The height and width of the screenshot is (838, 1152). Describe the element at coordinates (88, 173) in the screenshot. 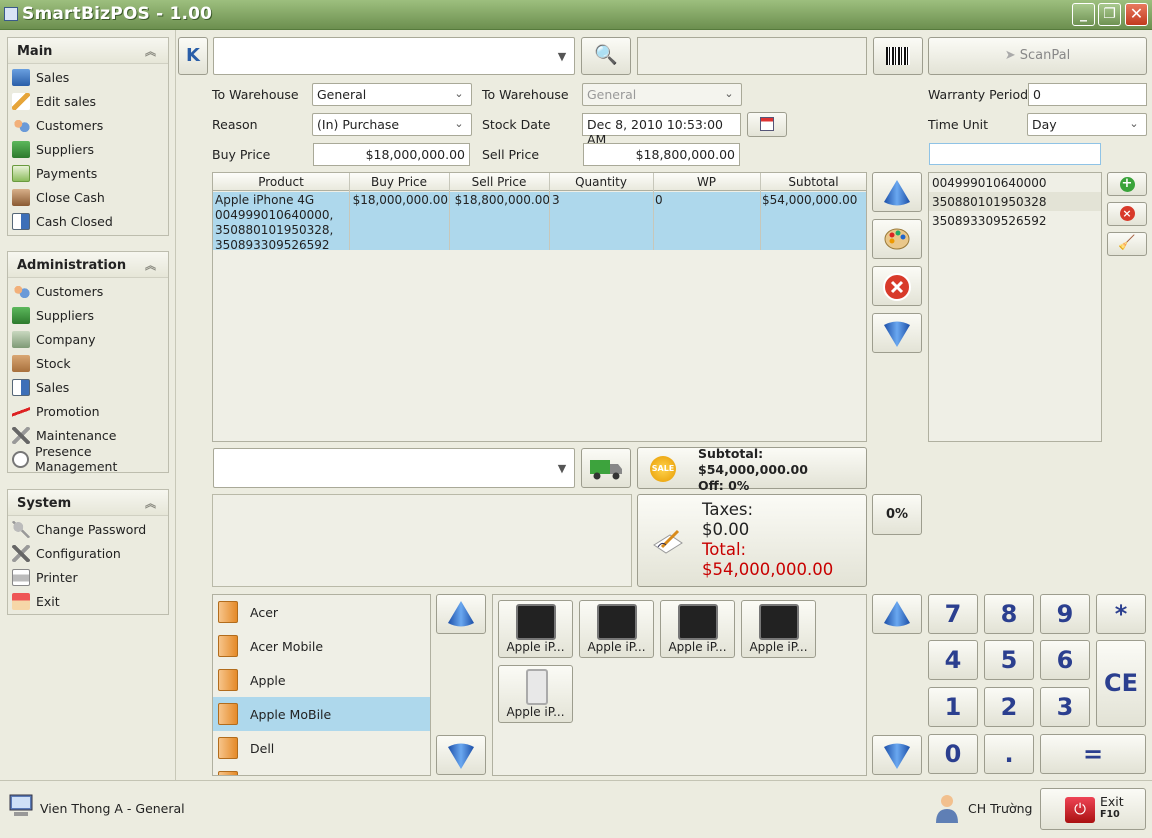

I see `sidebar-item-payments: Payments` at that location.